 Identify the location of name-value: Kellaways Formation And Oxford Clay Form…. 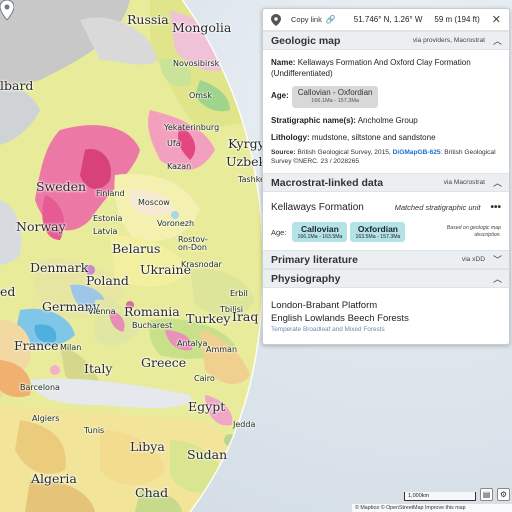
(371, 68).